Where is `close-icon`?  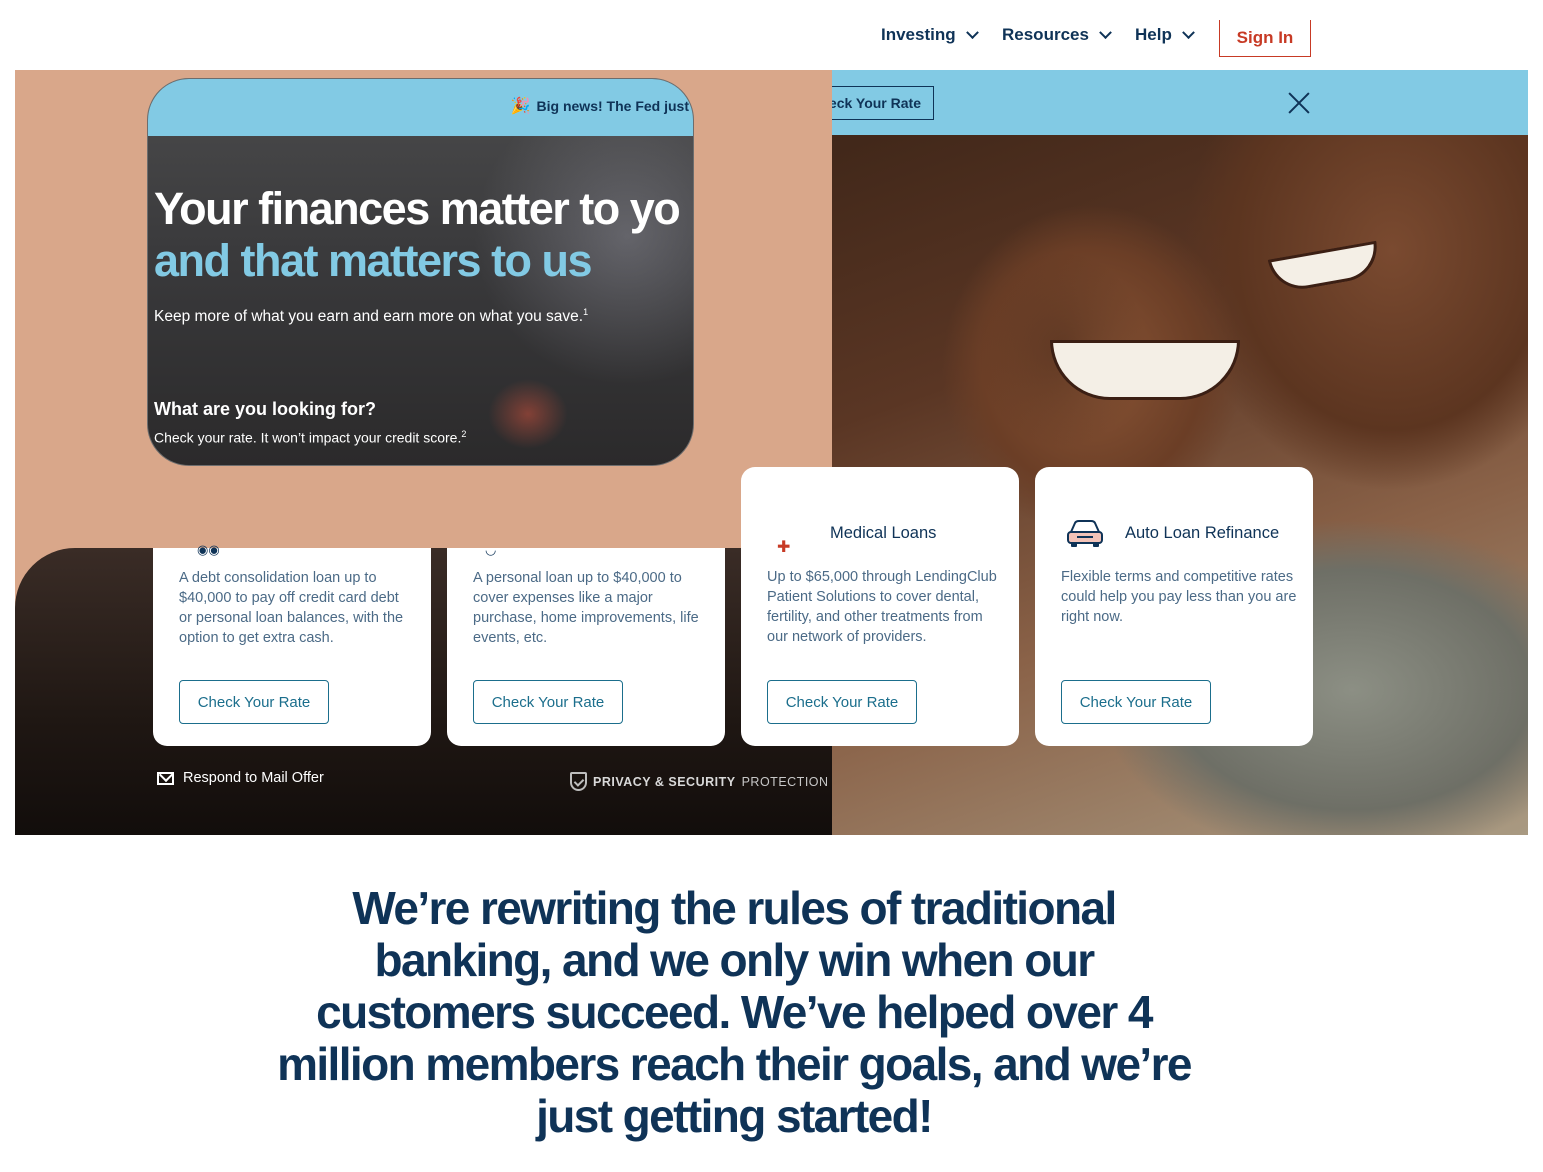 close-icon is located at coordinates (1299, 103).